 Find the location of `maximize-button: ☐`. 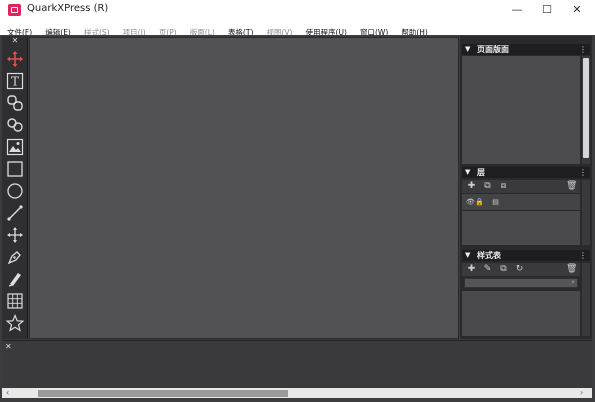

maximize-button: ☐ is located at coordinates (547, 10).